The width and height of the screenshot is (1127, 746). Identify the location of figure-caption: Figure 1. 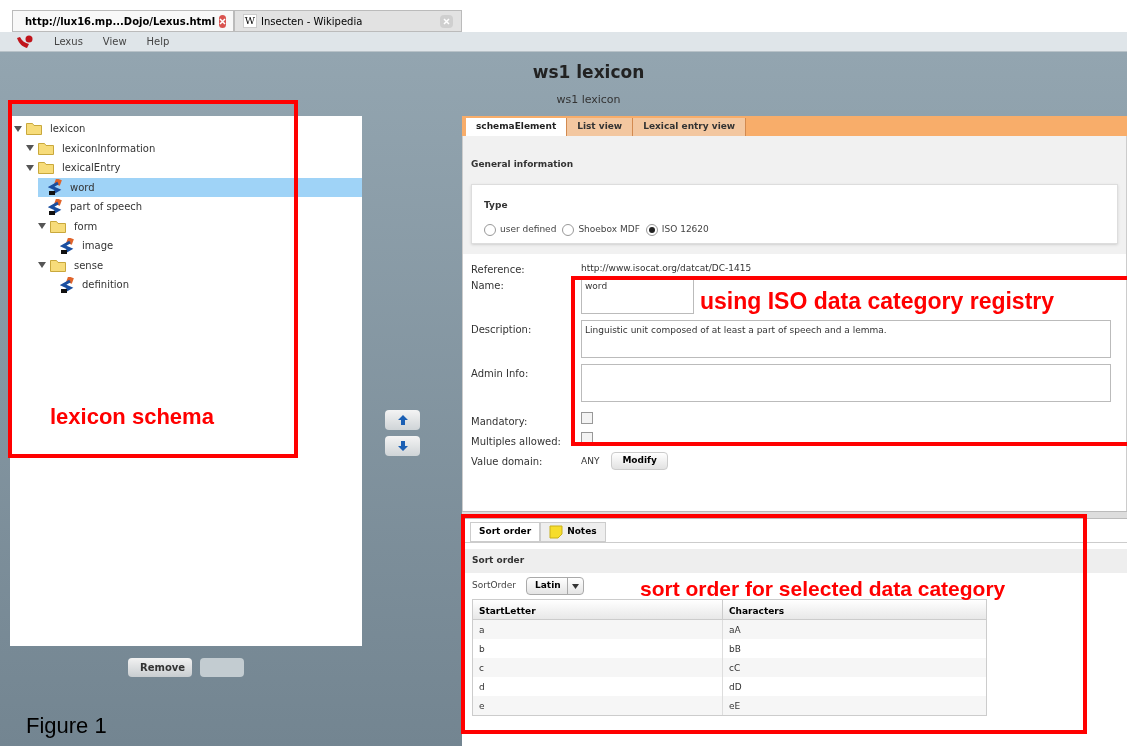
(67, 726).